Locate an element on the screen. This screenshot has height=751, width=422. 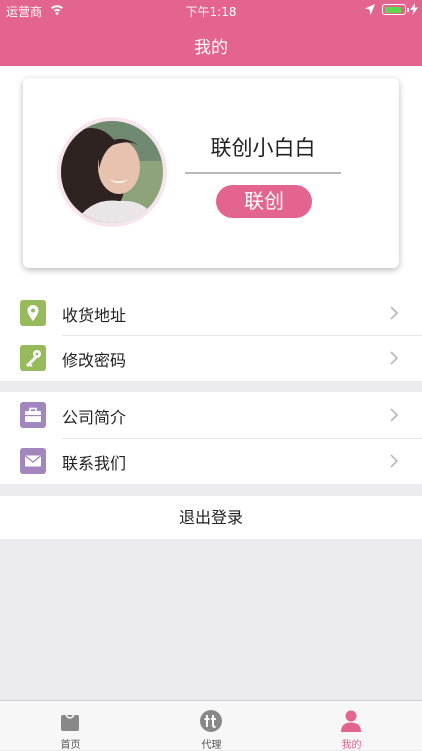
menu-label-address: 收货地址 is located at coordinates (94, 315).